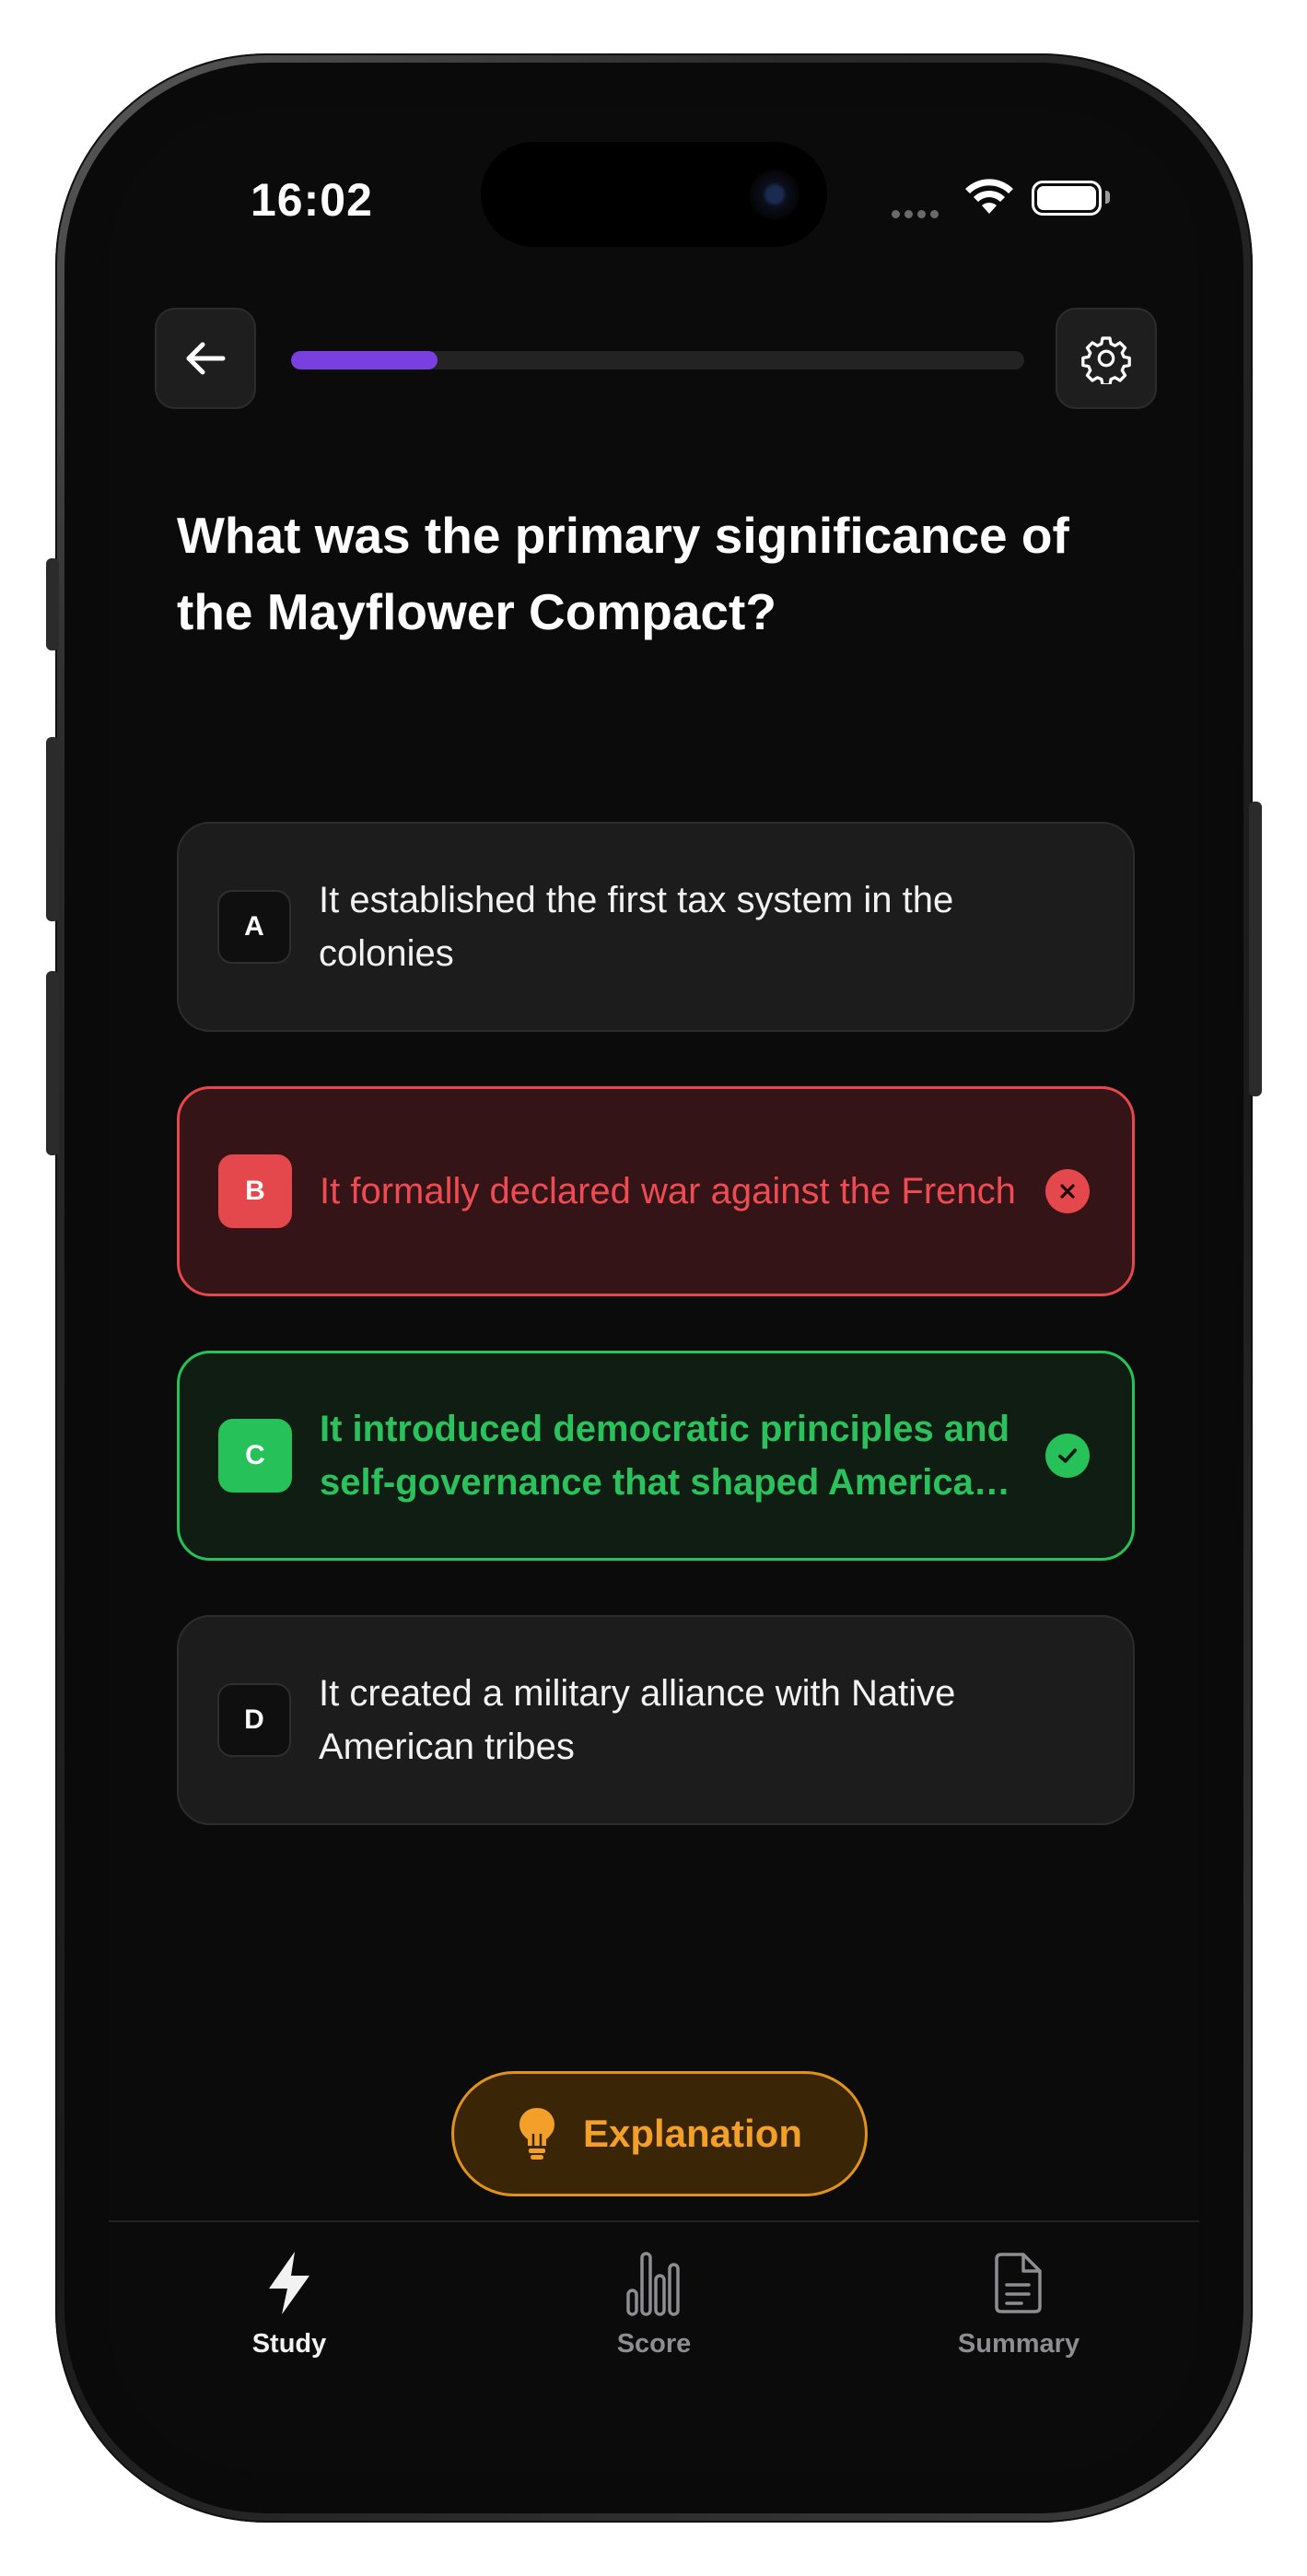 The height and width of the screenshot is (2576, 1307). I want to click on arrow-left-icon, so click(206, 358).